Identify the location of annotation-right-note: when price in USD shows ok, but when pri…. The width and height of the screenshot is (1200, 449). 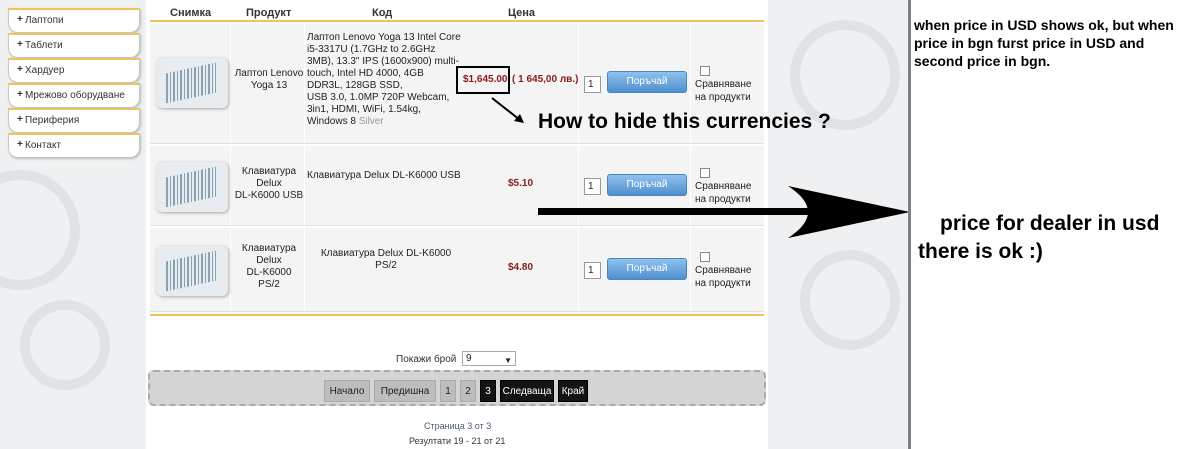
(1044, 43).